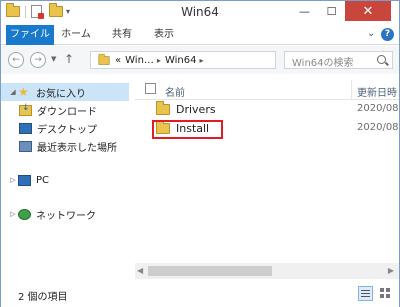  I want to click on address-bar: « Win… ▸ Win64 ▸ ▾ ↻, so click(224, 60).